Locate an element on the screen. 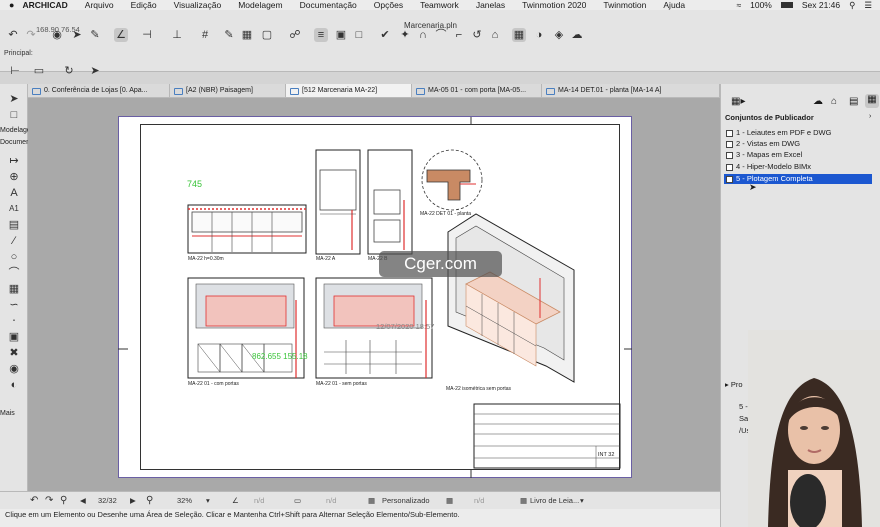 This screenshot has width=880, height=527. book-panel-icon: ▤ is located at coordinates (853, 101).